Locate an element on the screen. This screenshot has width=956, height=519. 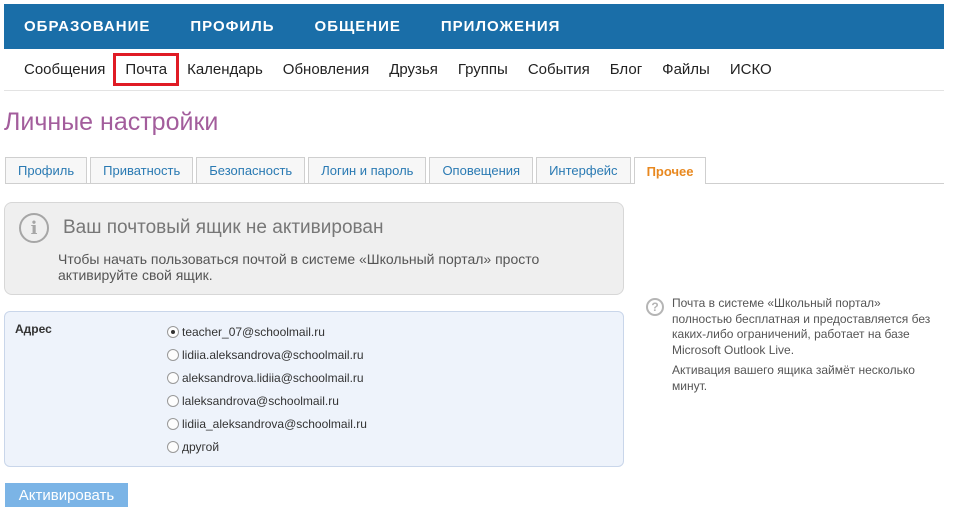
address-option: teacher_07@schoolmail.ru is located at coordinates (267, 331).